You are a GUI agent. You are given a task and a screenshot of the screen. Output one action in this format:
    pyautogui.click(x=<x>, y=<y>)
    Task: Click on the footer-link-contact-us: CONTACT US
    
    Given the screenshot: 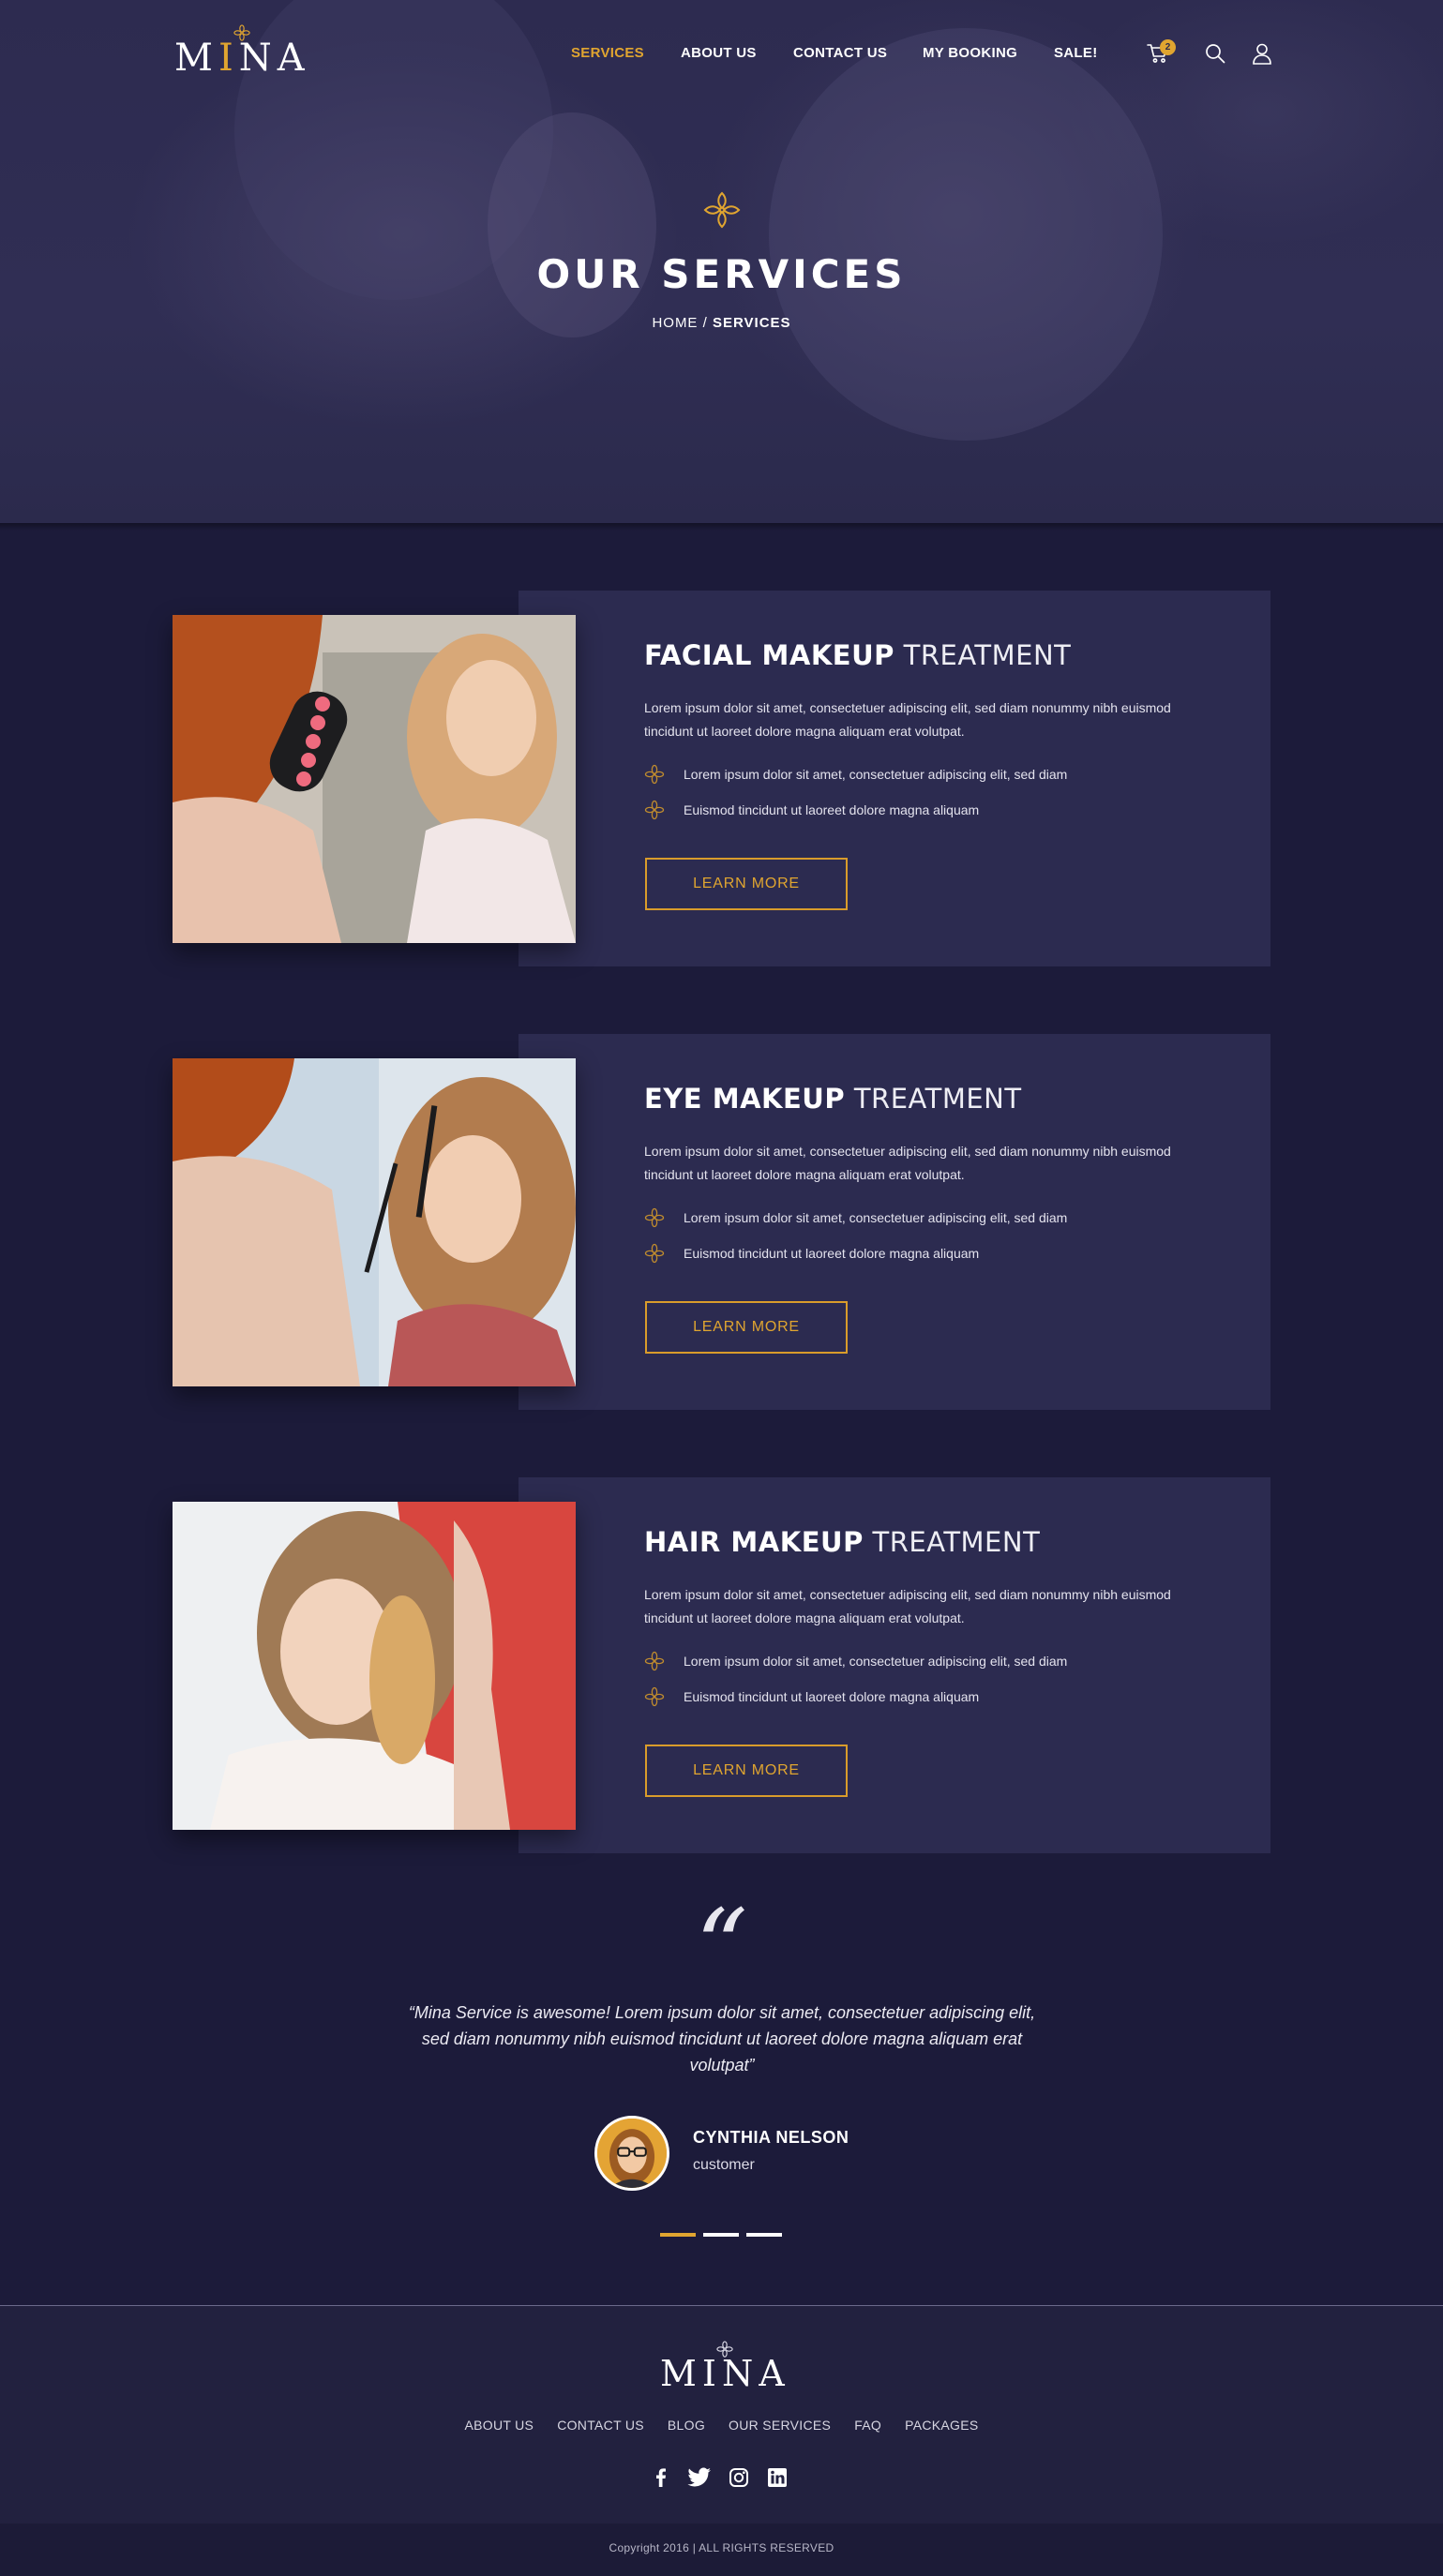 What is the action you would take?
    pyautogui.click(x=600, y=2426)
    